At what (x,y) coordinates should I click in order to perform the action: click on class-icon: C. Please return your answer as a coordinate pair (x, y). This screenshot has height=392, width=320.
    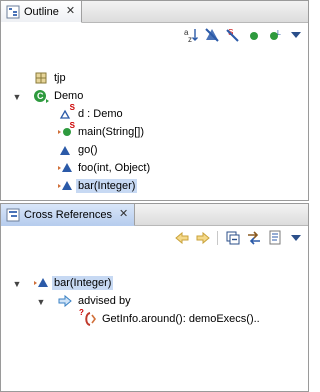
    Looking at the image, I should click on (41, 96).